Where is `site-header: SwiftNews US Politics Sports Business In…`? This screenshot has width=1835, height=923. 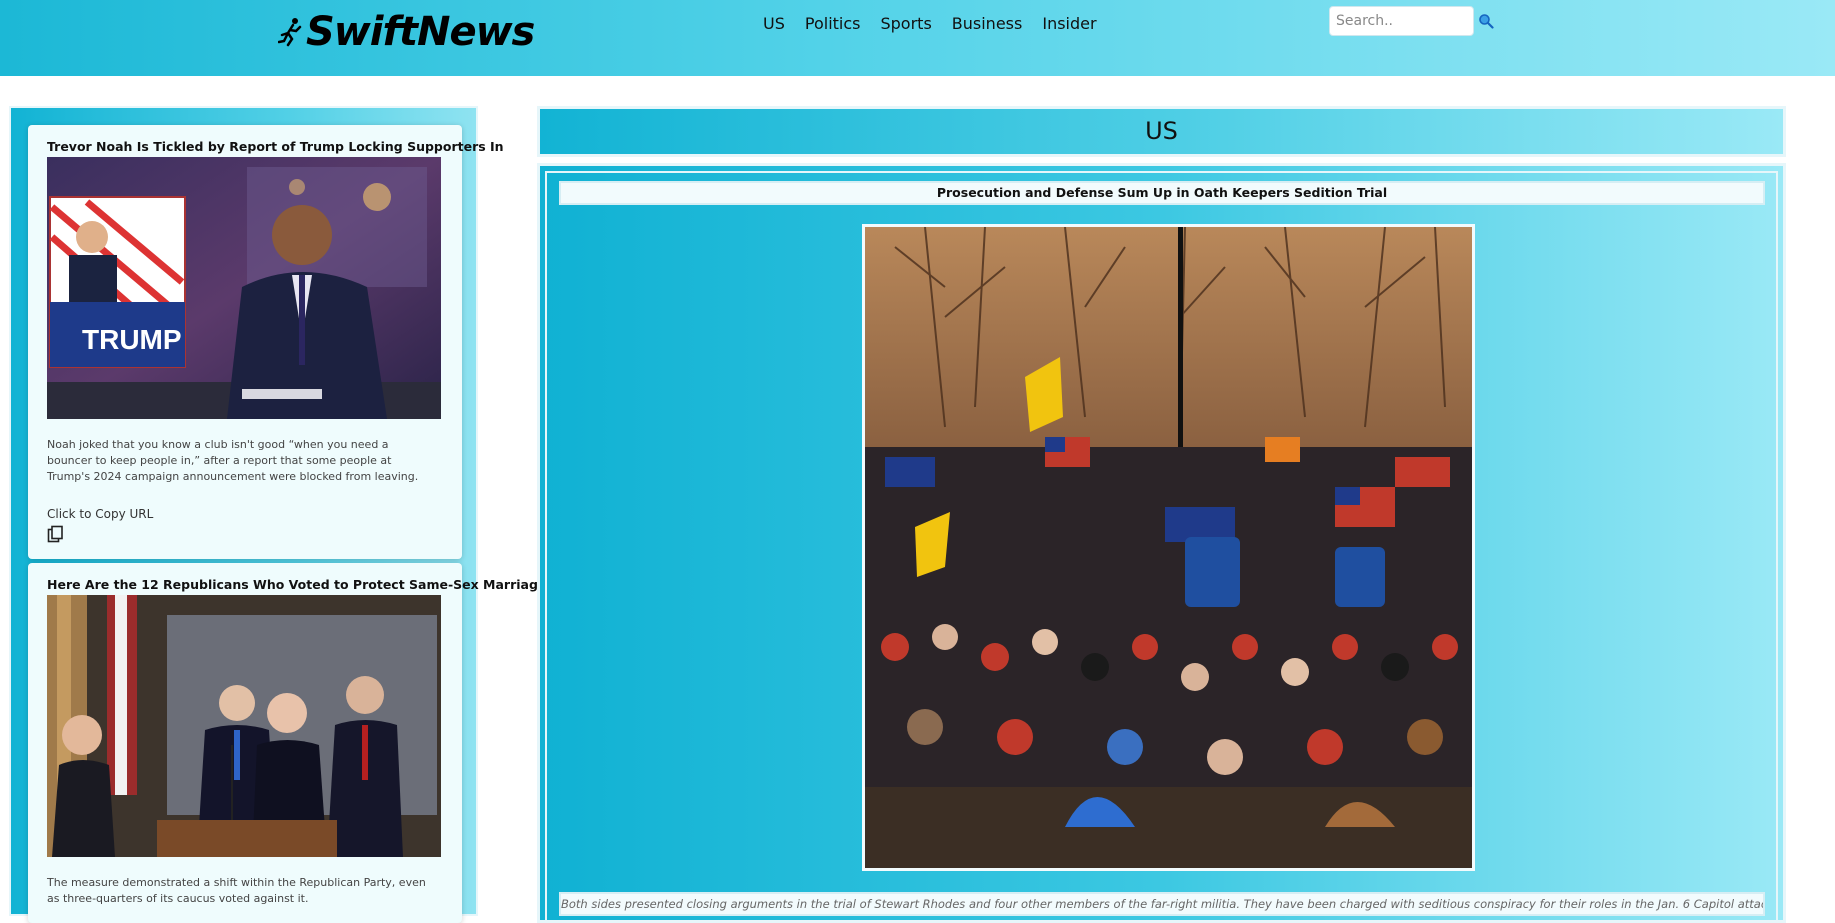
site-header: SwiftNews US Politics Sports Business In… is located at coordinates (917, 38).